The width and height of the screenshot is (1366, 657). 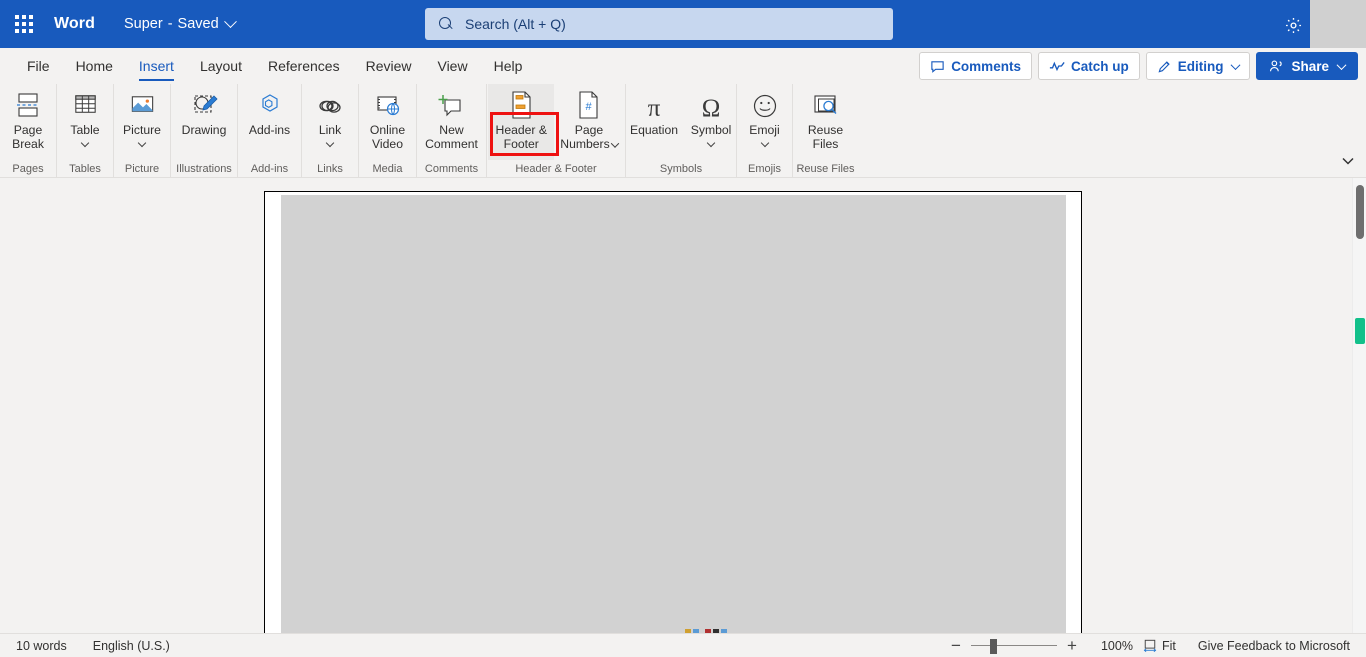 What do you see at coordinates (1293, 25) in the screenshot?
I see `gear-icon` at bounding box center [1293, 25].